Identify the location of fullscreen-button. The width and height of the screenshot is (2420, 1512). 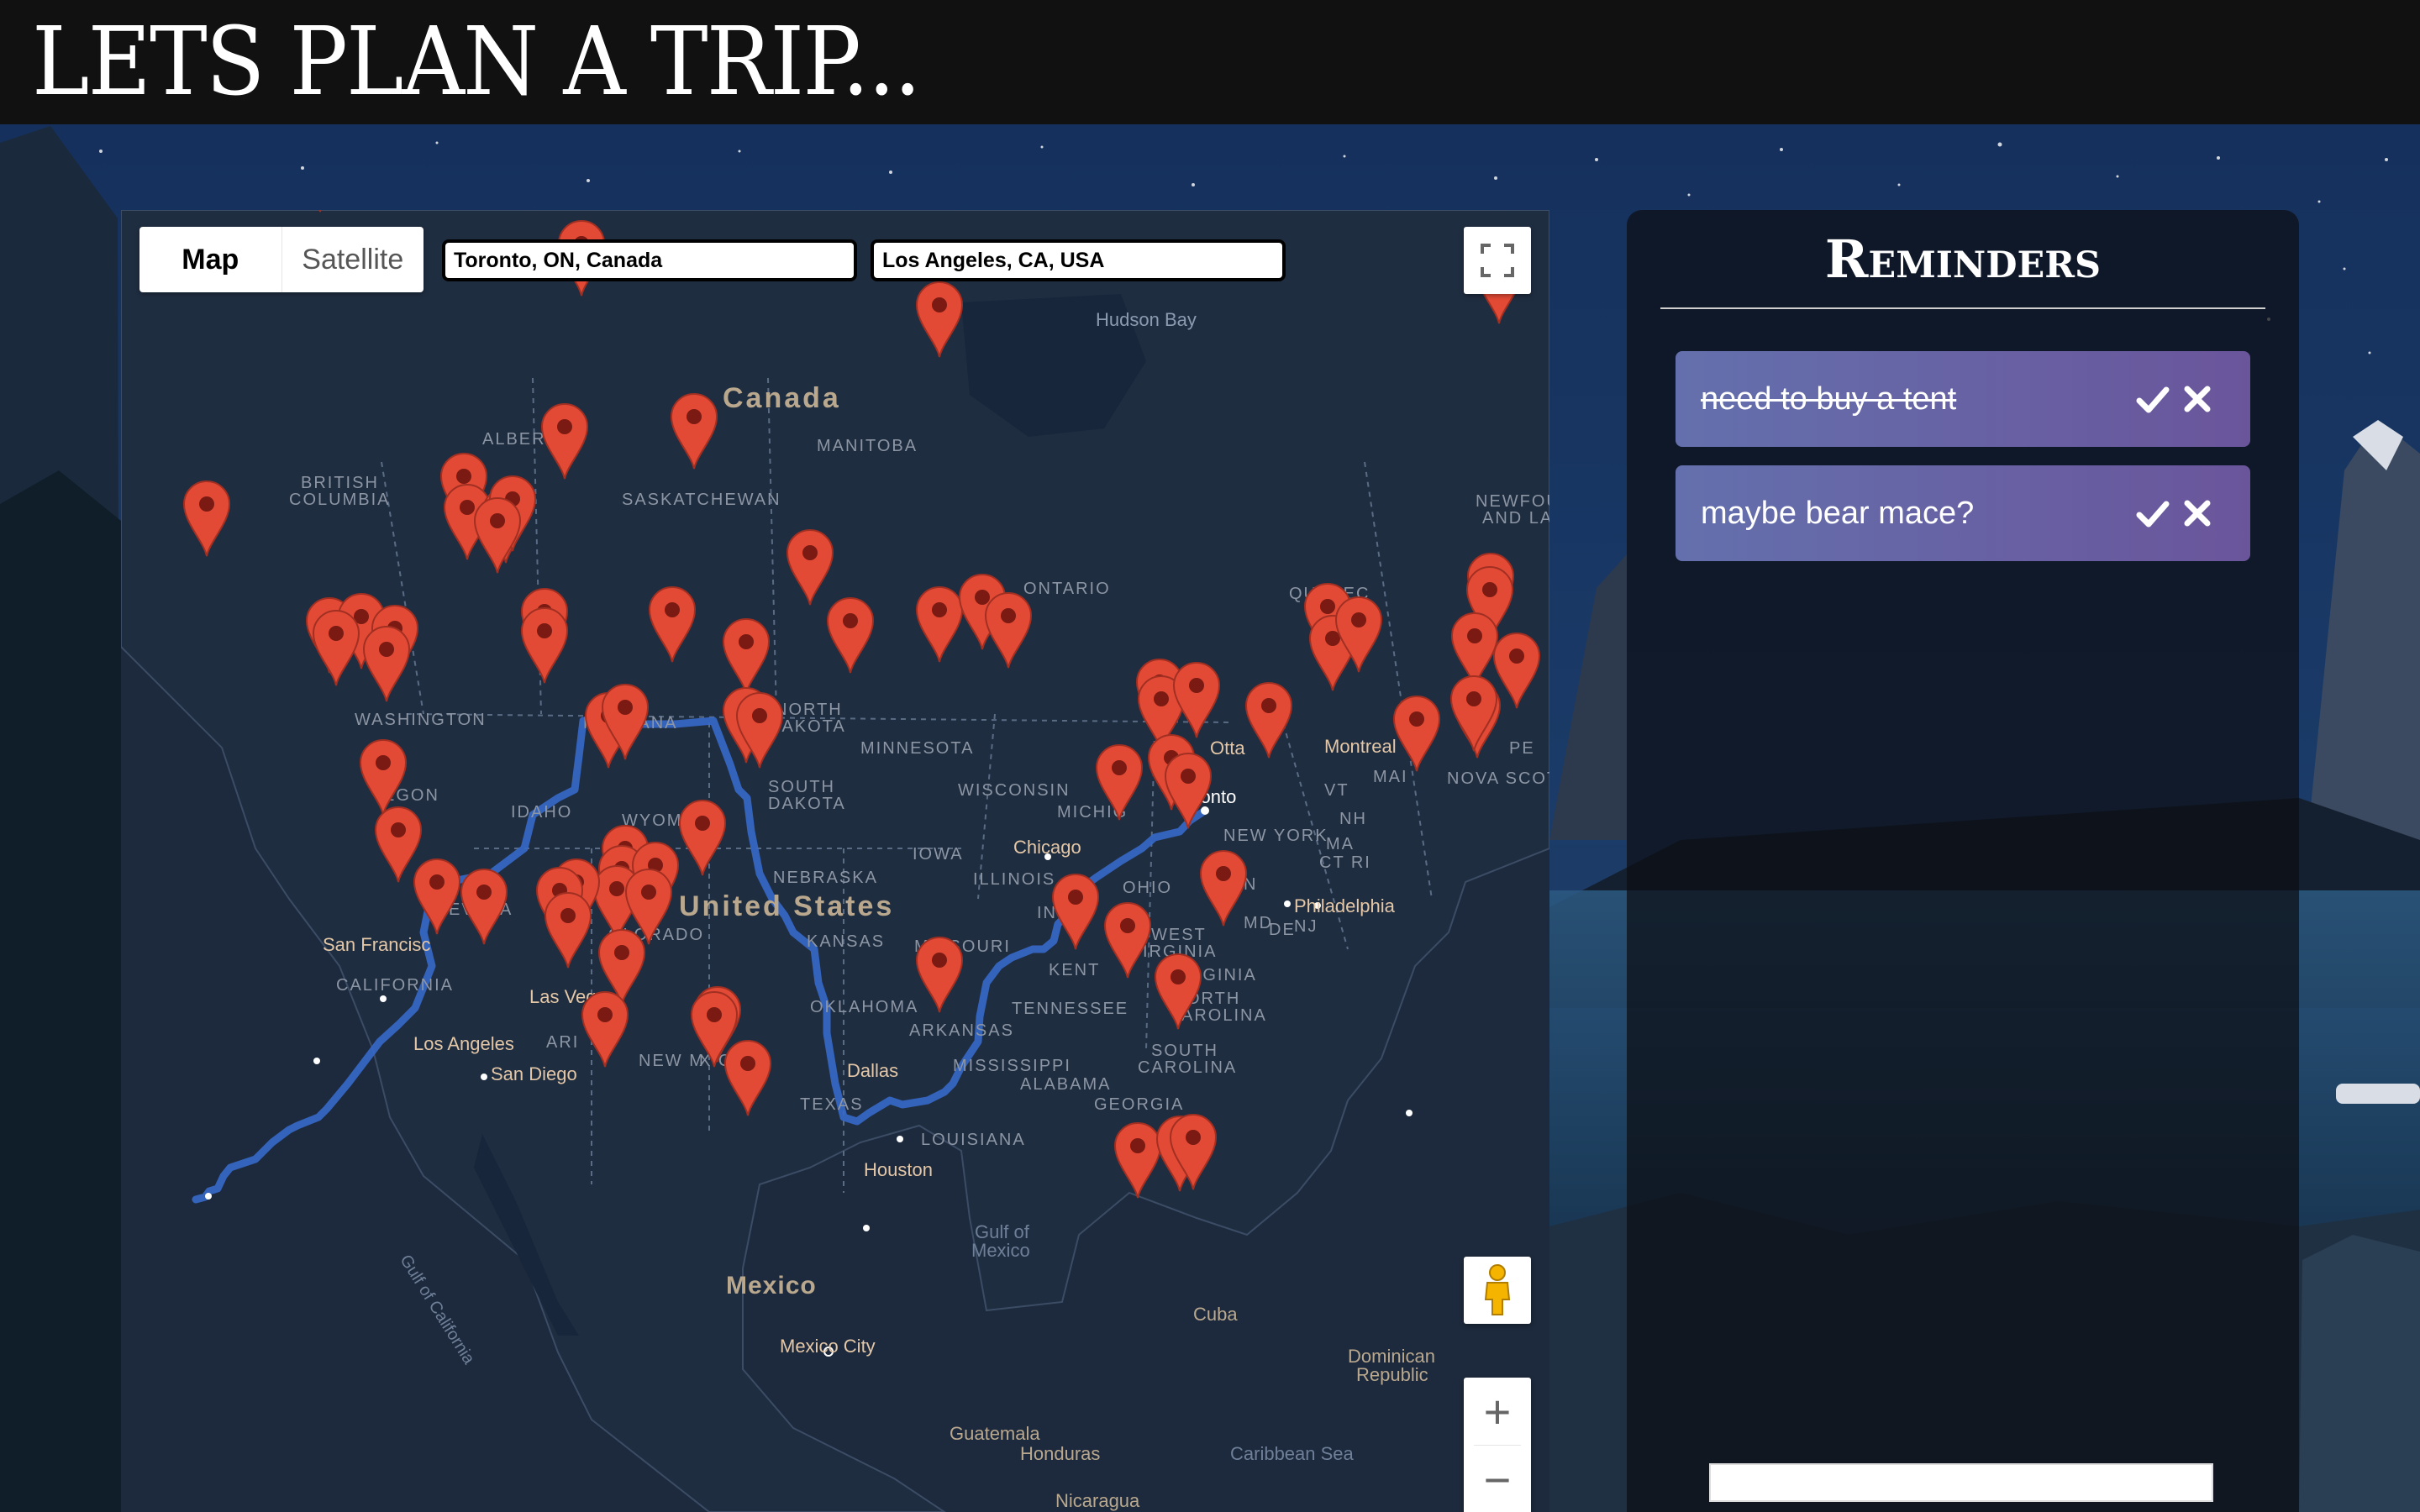
(1498, 260).